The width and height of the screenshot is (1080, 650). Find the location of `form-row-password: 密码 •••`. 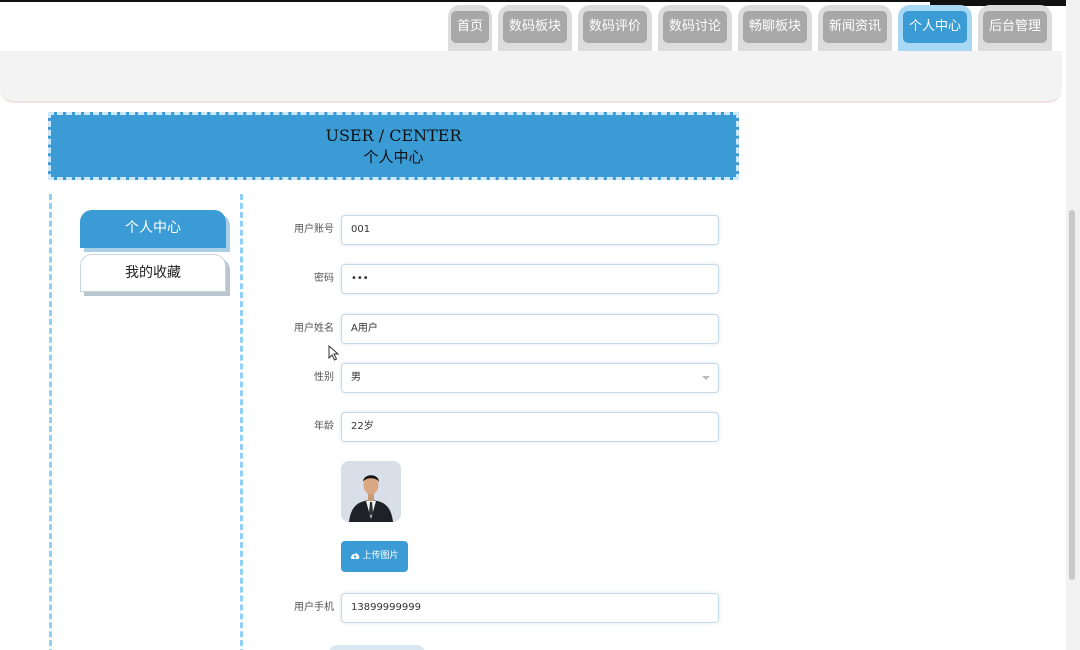

form-row-password: 密码 ••• is located at coordinates (490, 279).